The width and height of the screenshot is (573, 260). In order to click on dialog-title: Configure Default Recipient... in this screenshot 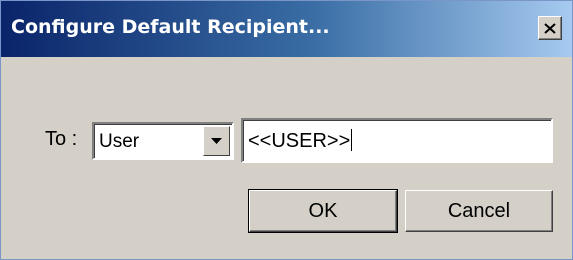, I will do `click(170, 27)`.